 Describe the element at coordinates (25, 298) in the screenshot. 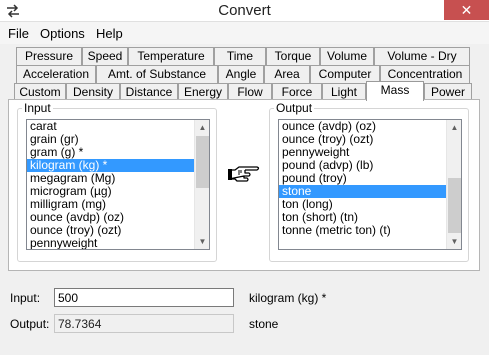

I see `input-label: Input:` at that location.